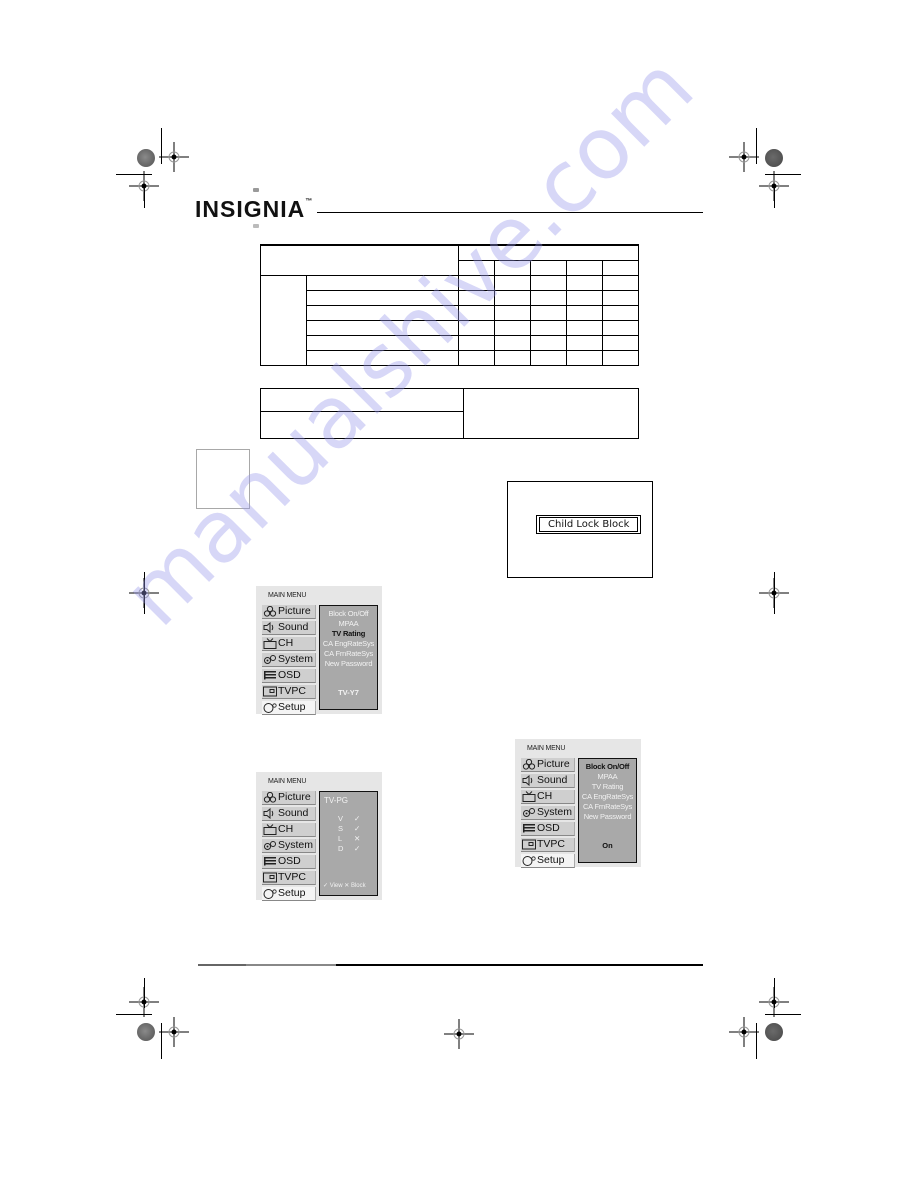 The image size is (918, 1188). What do you see at coordinates (546, 748) in the screenshot?
I see `menu-title: MAIN MENU` at bounding box center [546, 748].